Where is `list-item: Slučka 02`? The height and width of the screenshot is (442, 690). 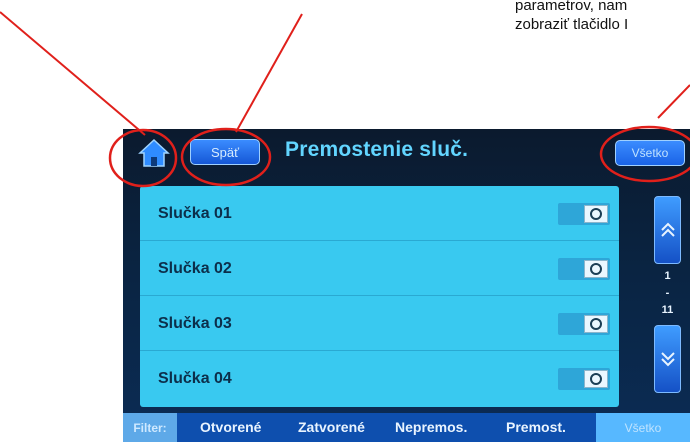 list-item: Slučka 02 is located at coordinates (379, 268).